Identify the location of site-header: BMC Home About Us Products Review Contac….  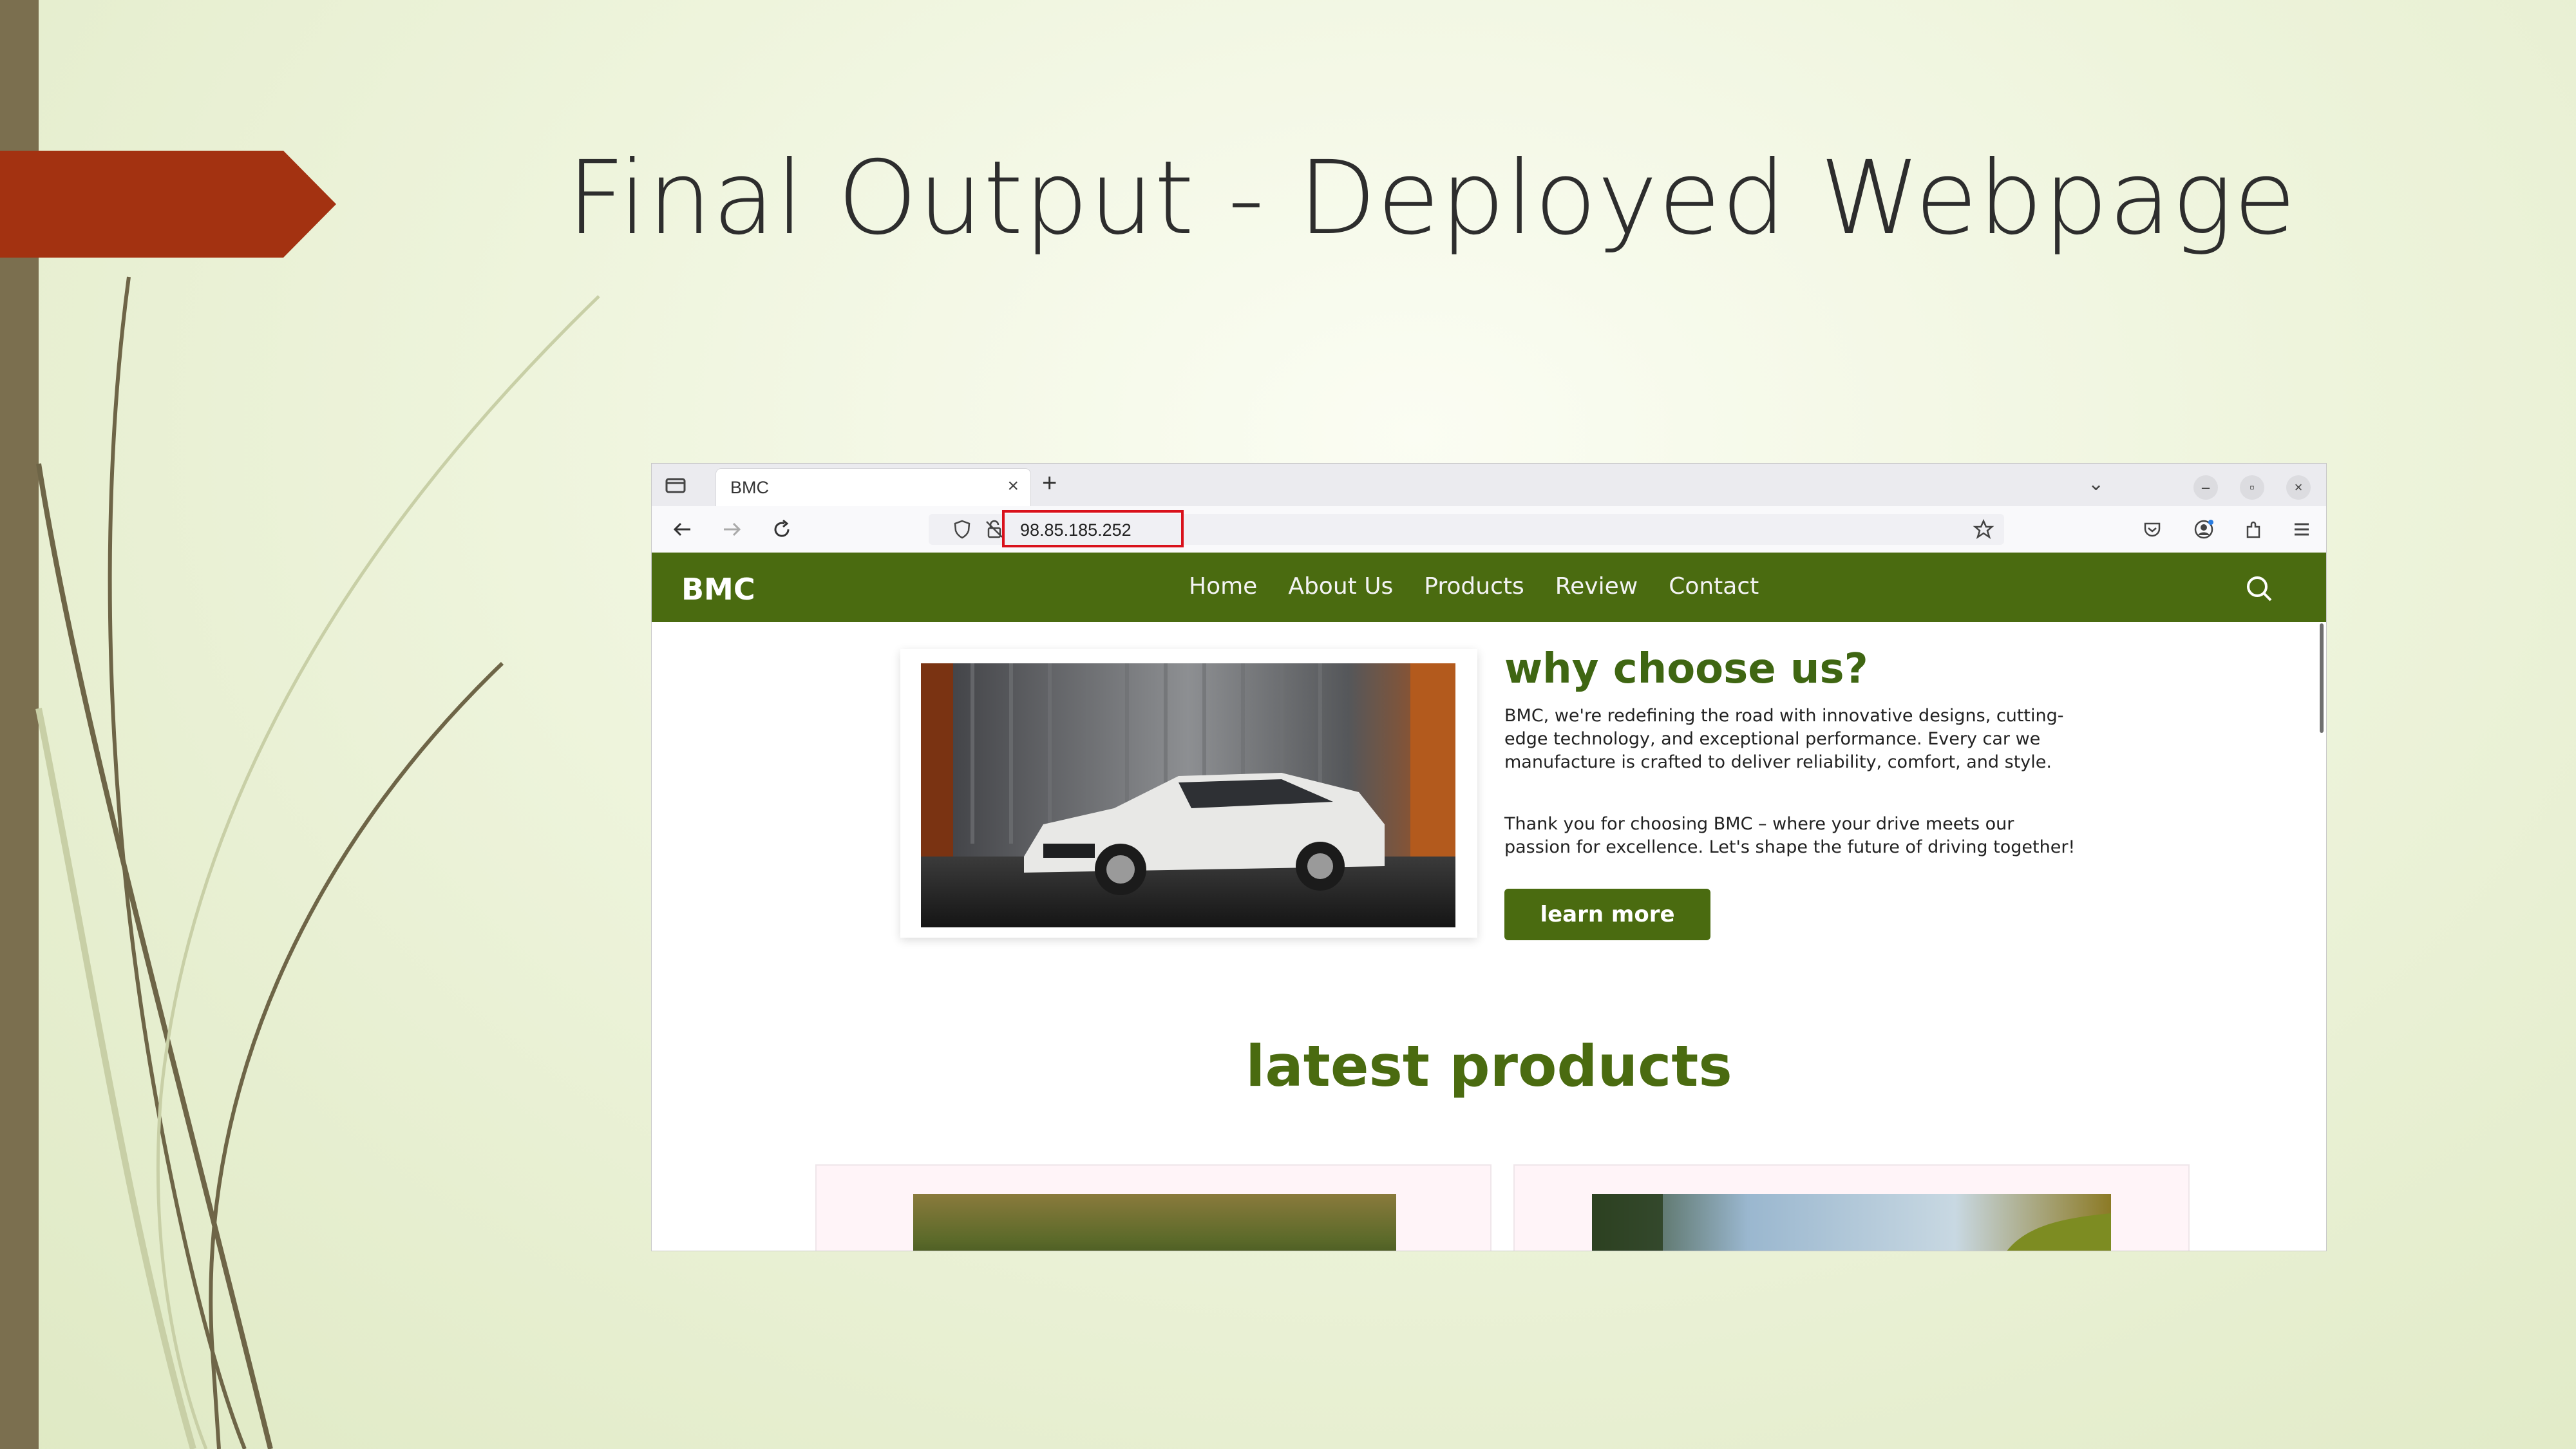
(1489, 587).